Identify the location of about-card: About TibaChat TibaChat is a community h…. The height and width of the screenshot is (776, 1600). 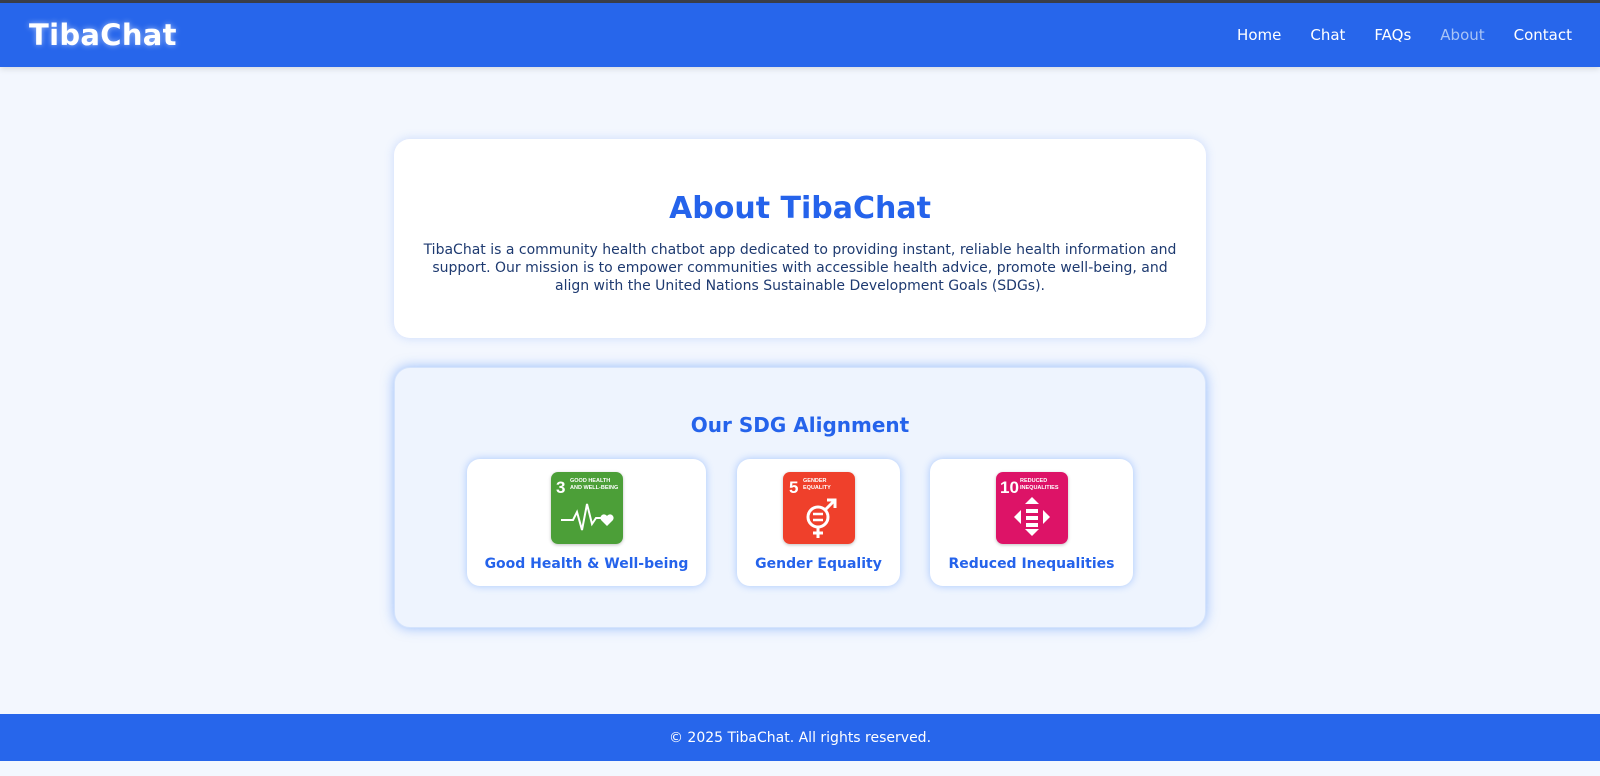
(800, 238).